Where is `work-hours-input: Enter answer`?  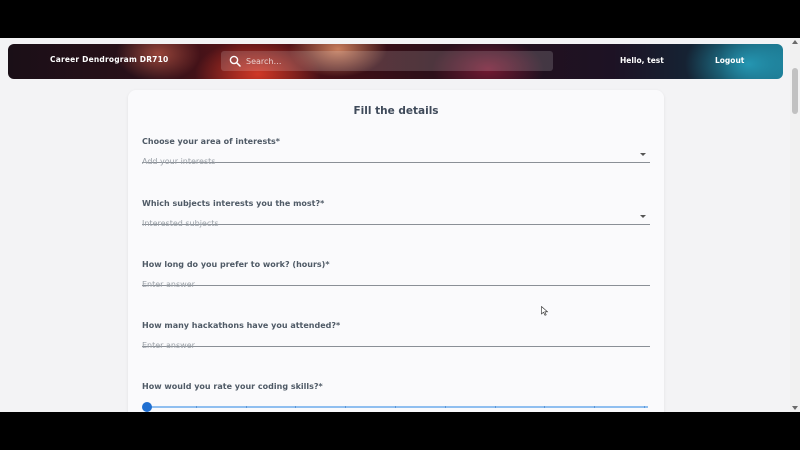 work-hours-input: Enter answer is located at coordinates (396, 280).